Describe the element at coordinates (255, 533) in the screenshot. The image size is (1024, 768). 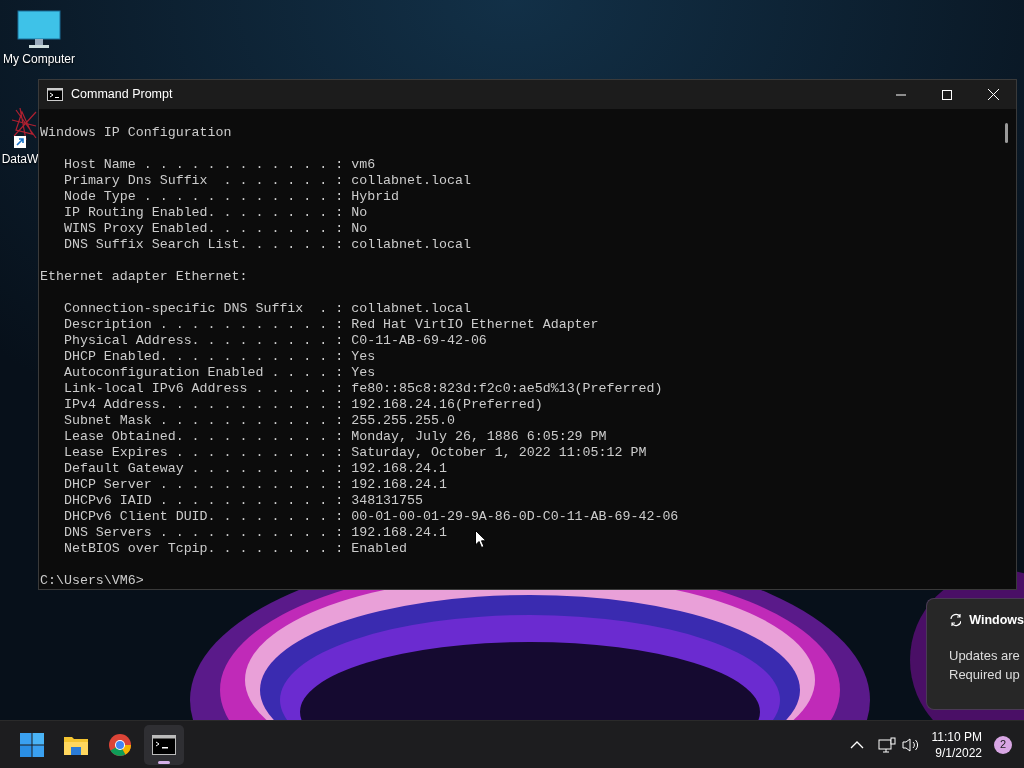
I see `console-line: DNS Servers . . . . . . . . . . . : 192.168.24.1` at that location.